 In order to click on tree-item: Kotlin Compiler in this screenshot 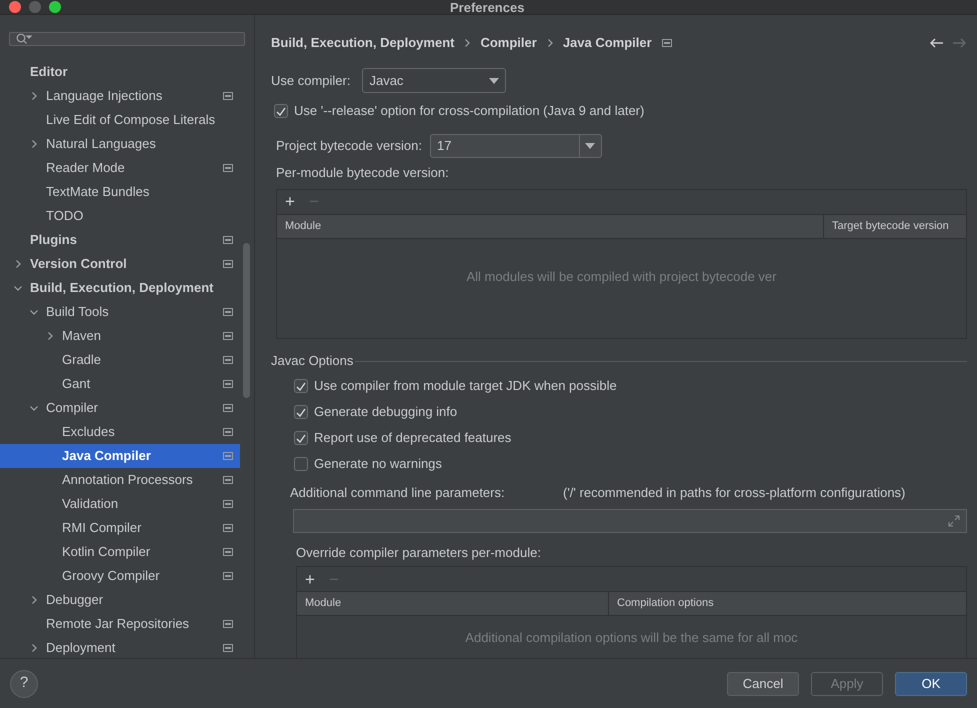, I will do `click(120, 552)`.